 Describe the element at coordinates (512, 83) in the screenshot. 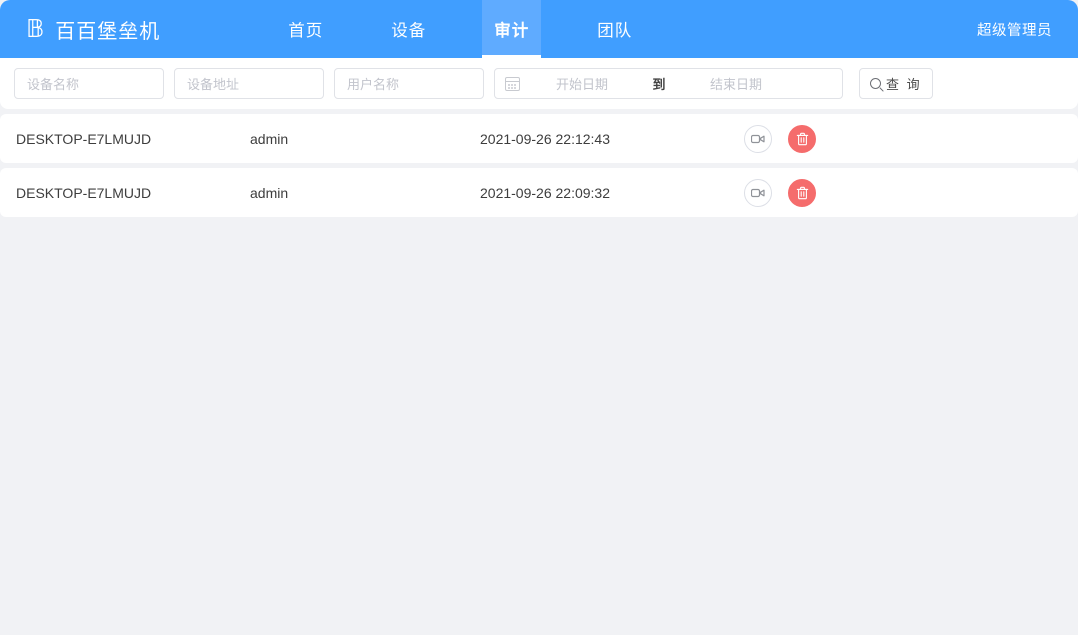

I see `calendar-icon` at that location.